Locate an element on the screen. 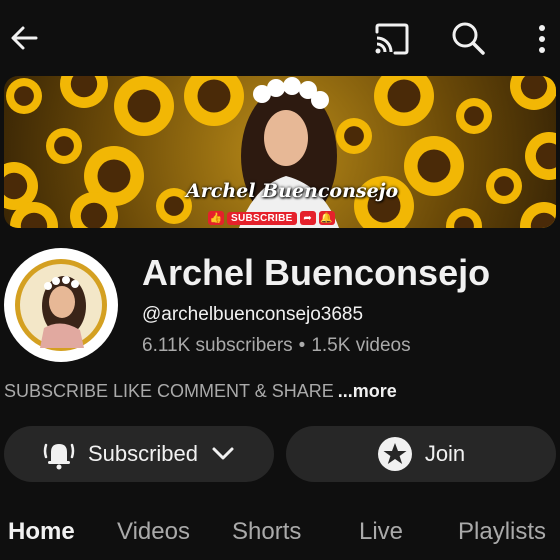 This screenshot has width=560, height=560. top-app-bar is located at coordinates (280, 38).